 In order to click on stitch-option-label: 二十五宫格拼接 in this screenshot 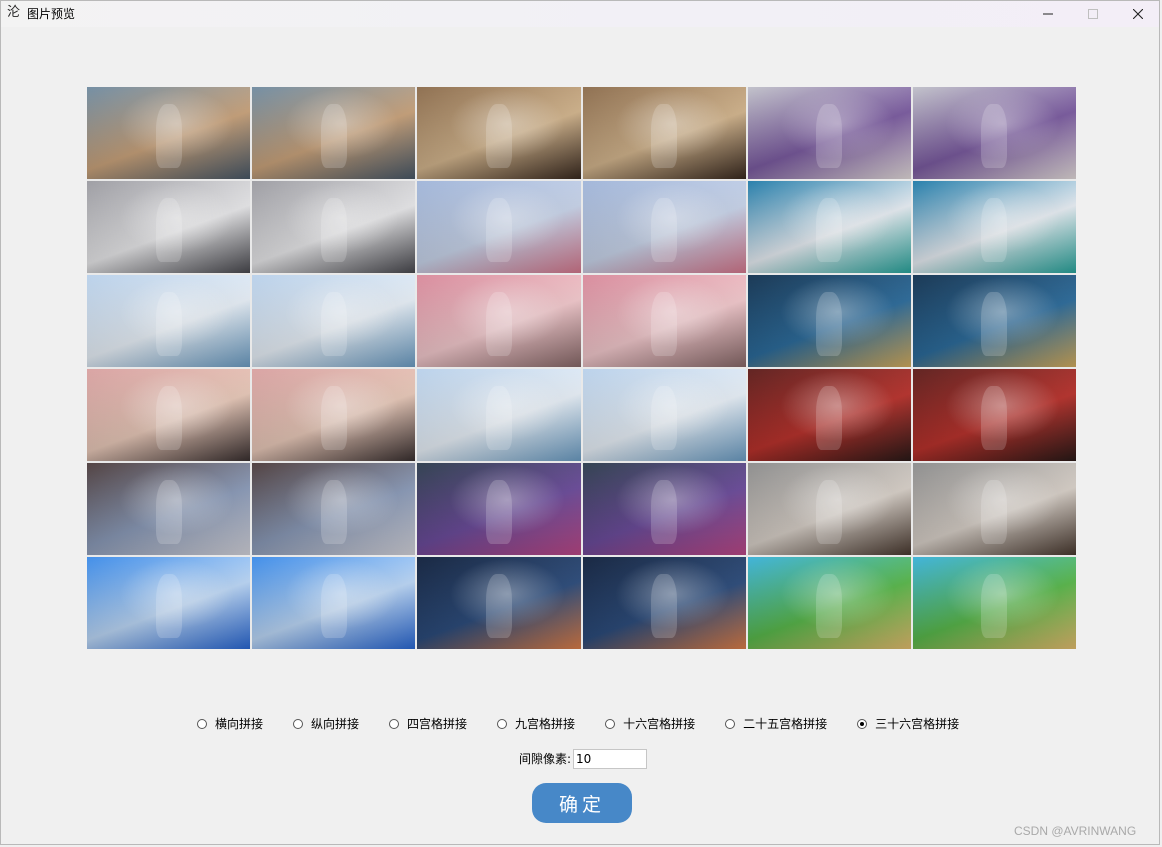, I will do `click(785, 724)`.